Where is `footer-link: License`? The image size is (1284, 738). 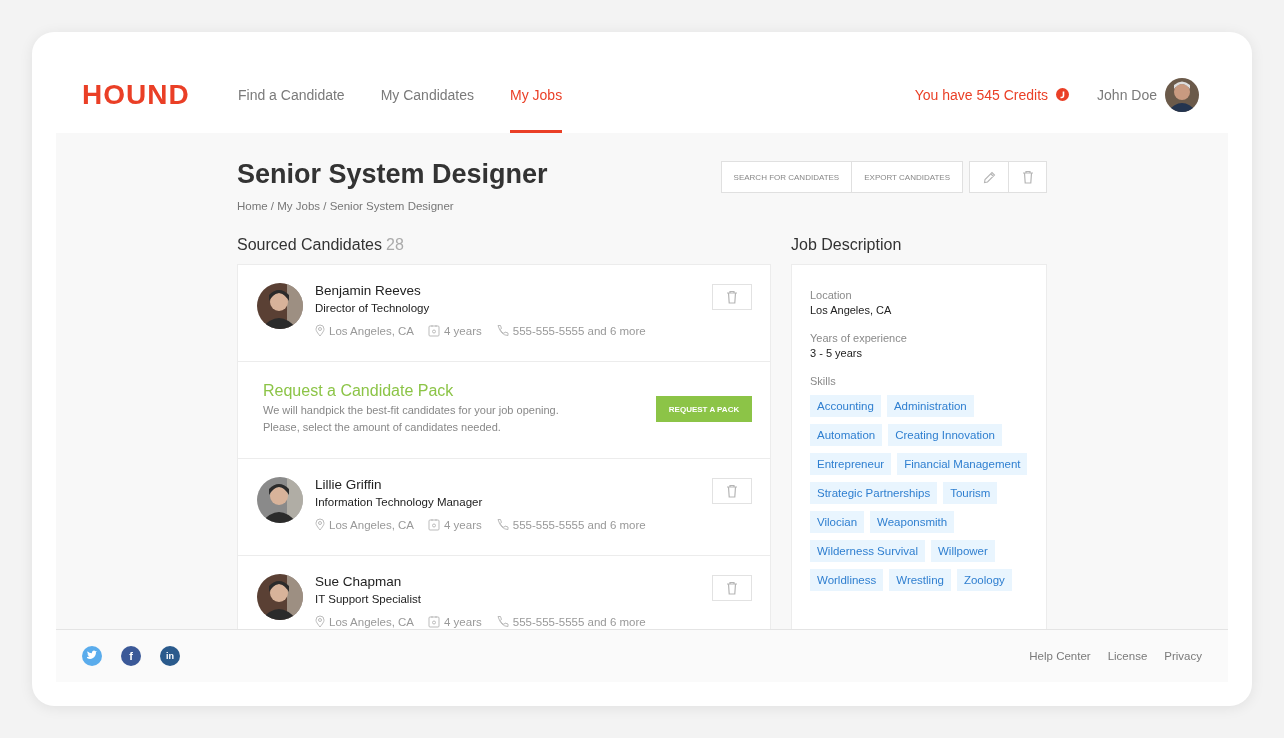
footer-link: License is located at coordinates (1127, 656).